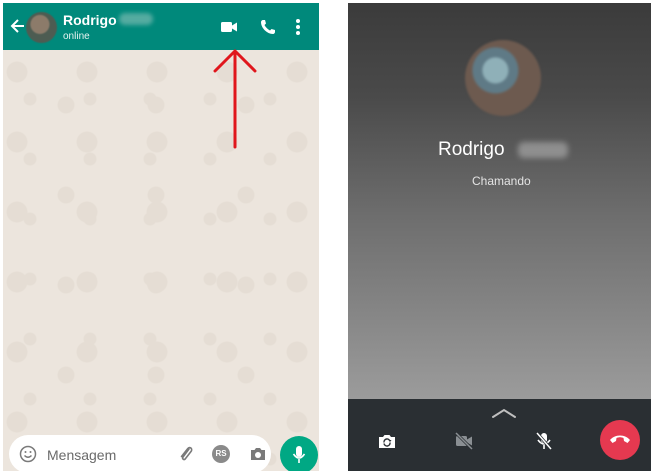 This screenshot has height=471, width=651. Describe the element at coordinates (161, 26) in the screenshot. I see `chat-header: Rodrigo online` at that location.